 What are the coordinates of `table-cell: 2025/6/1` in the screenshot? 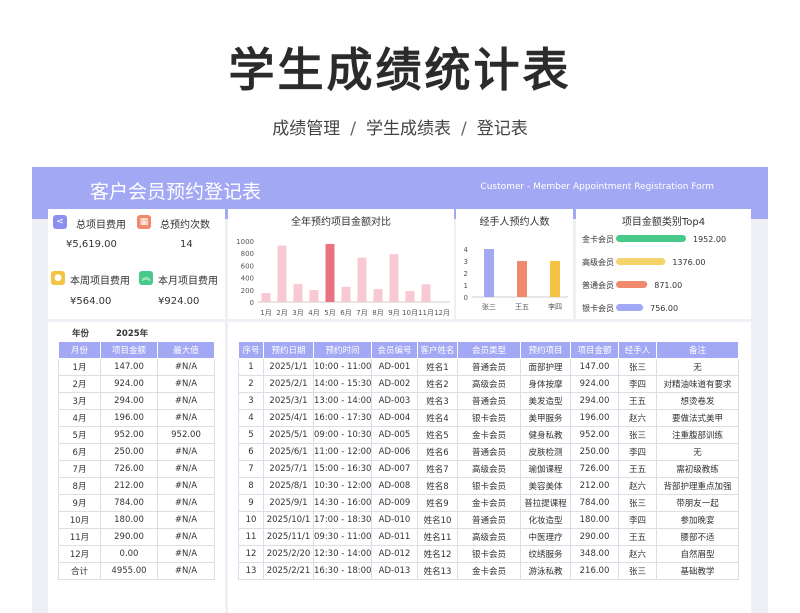 It's located at (288, 452).